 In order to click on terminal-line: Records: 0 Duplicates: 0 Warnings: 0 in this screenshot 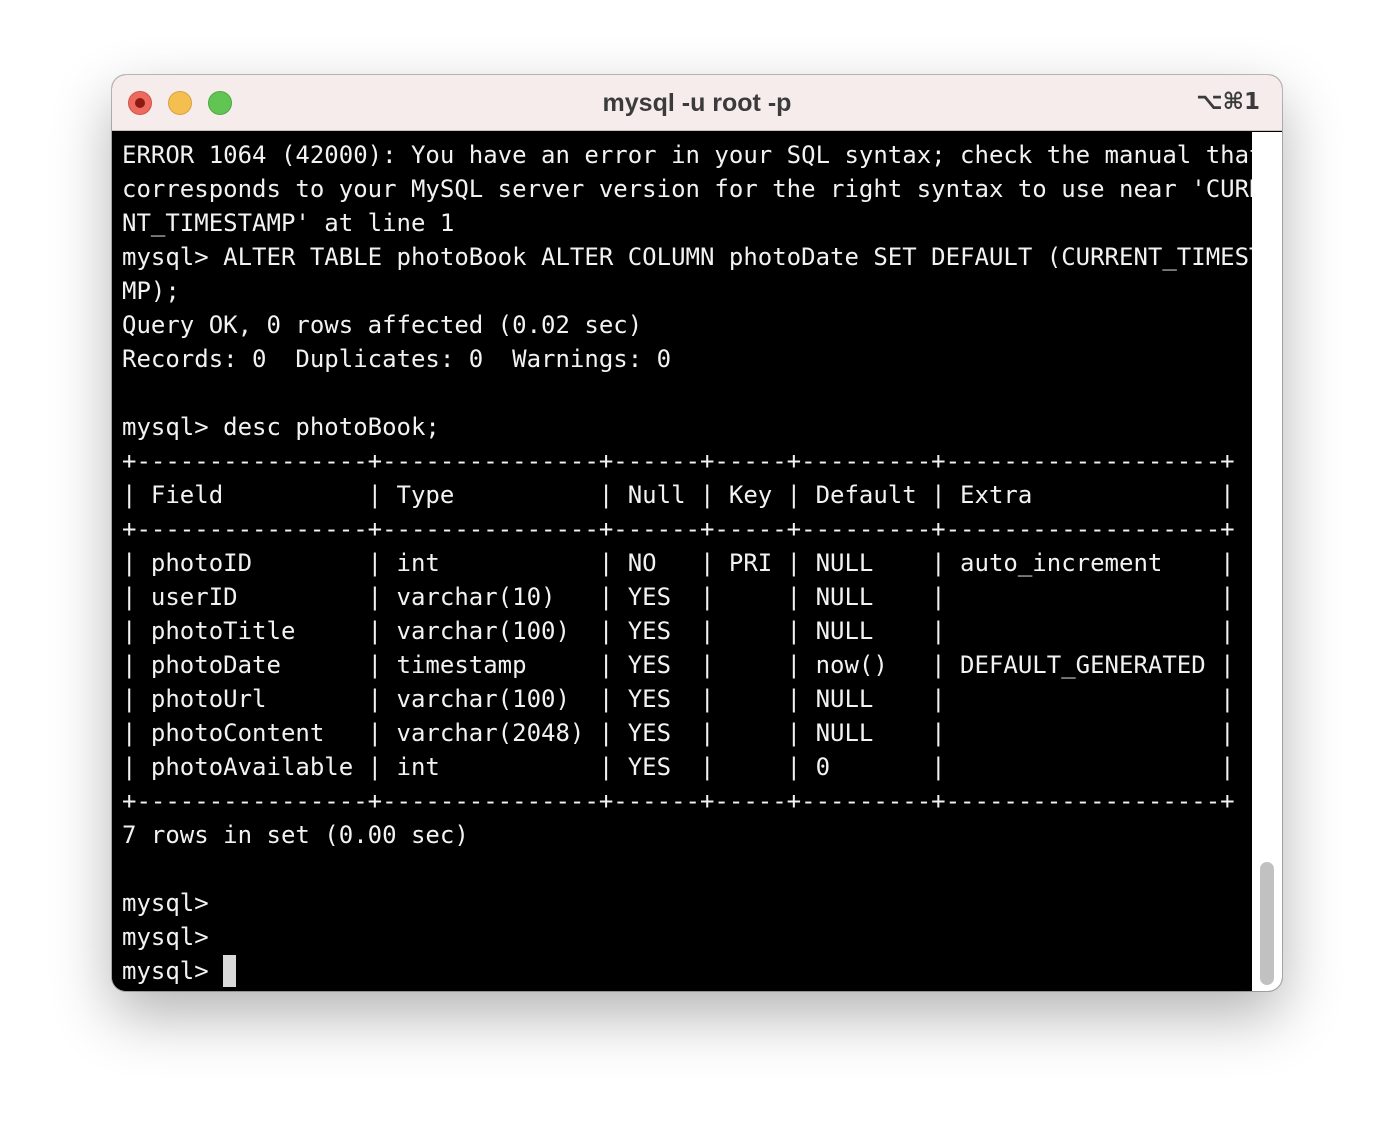, I will do `click(397, 359)`.